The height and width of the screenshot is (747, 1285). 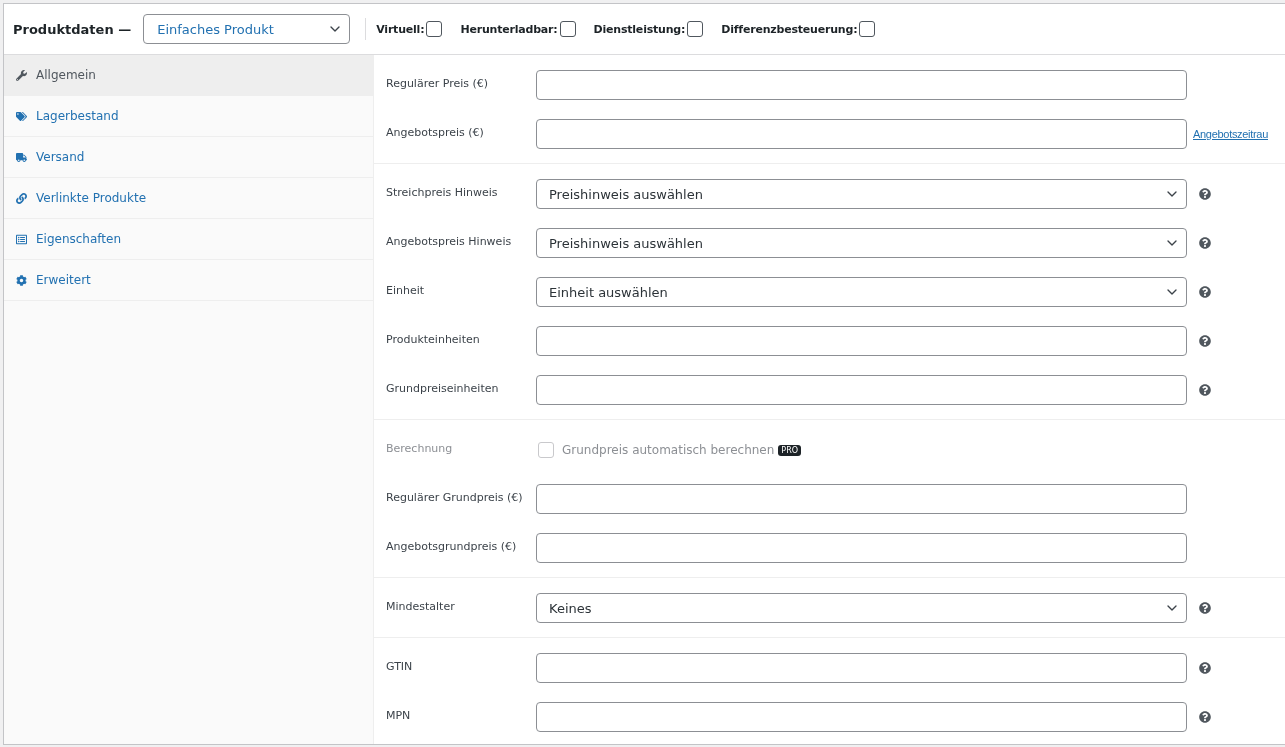 I want to click on field-label: Grundpreiseinheiten, so click(x=443, y=388).